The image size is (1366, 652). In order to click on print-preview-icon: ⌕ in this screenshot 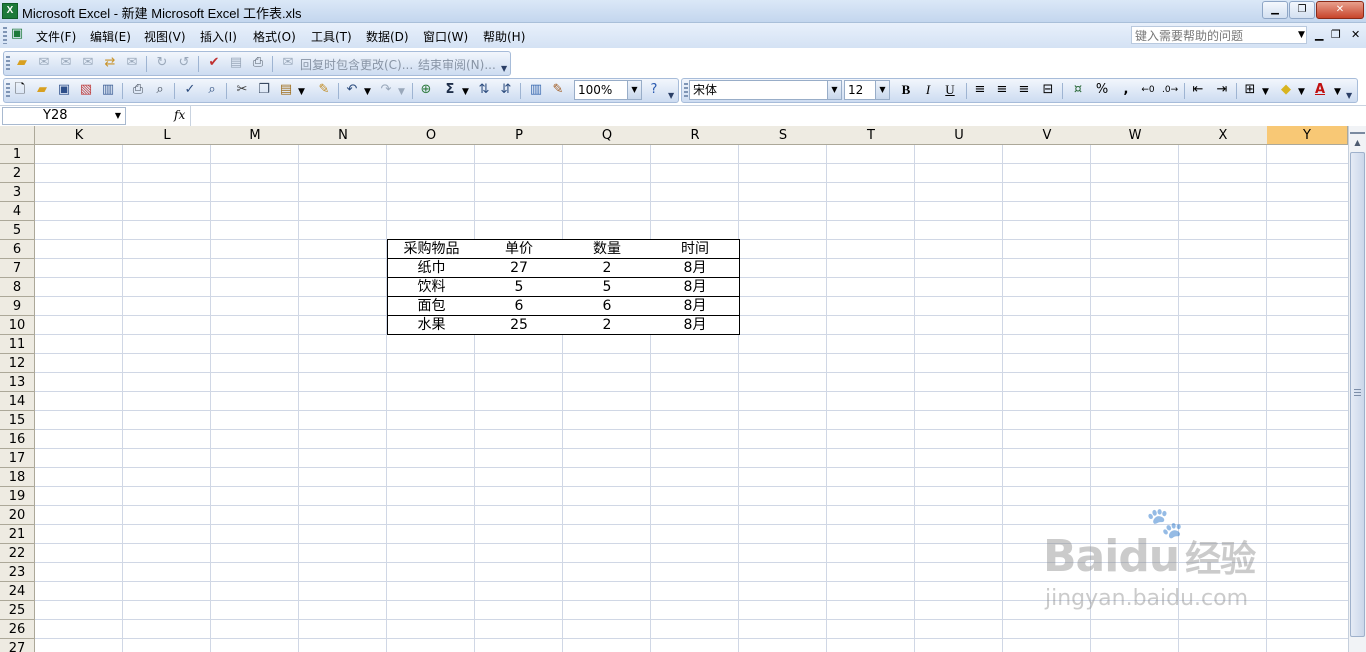, I will do `click(160, 90)`.